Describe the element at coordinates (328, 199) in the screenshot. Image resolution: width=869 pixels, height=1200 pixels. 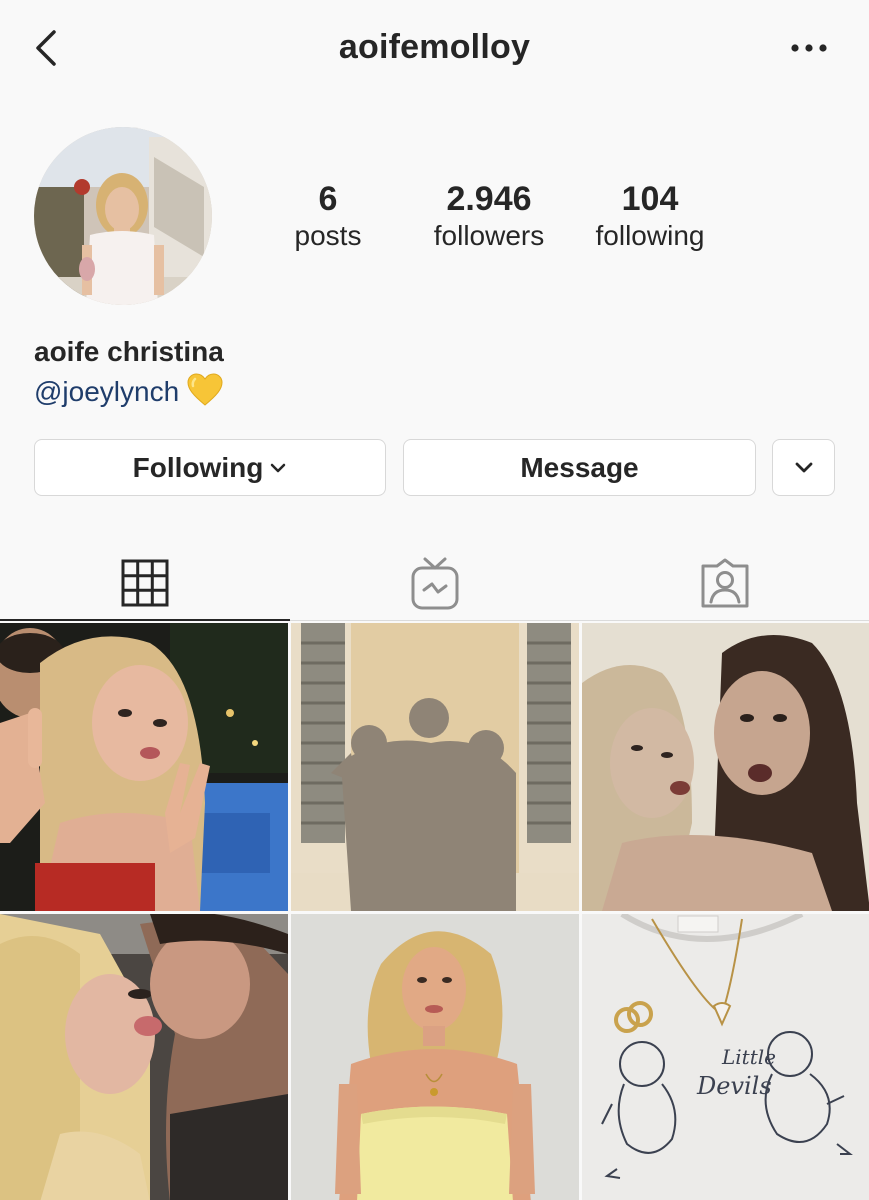
I see `posts-count: 6` at that location.